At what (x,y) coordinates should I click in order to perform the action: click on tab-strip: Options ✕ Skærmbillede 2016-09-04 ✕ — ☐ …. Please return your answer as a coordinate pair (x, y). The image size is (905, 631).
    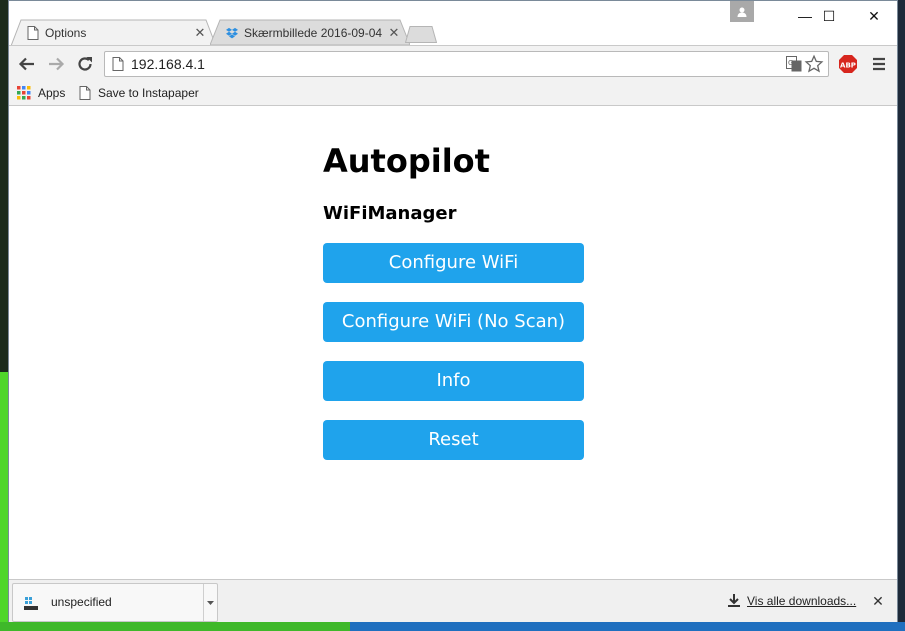
    Looking at the image, I should click on (453, 23).